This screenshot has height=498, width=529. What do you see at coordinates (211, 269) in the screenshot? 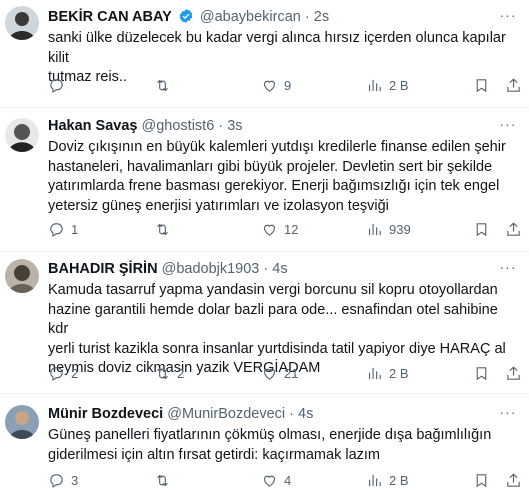
I see `user-handle: @badobjk1903` at bounding box center [211, 269].